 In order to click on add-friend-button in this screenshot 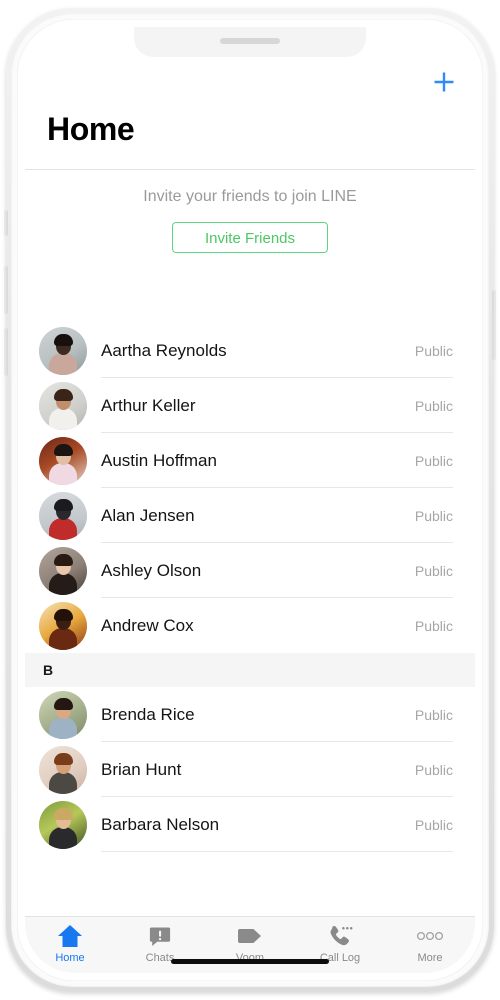, I will do `click(444, 82)`.